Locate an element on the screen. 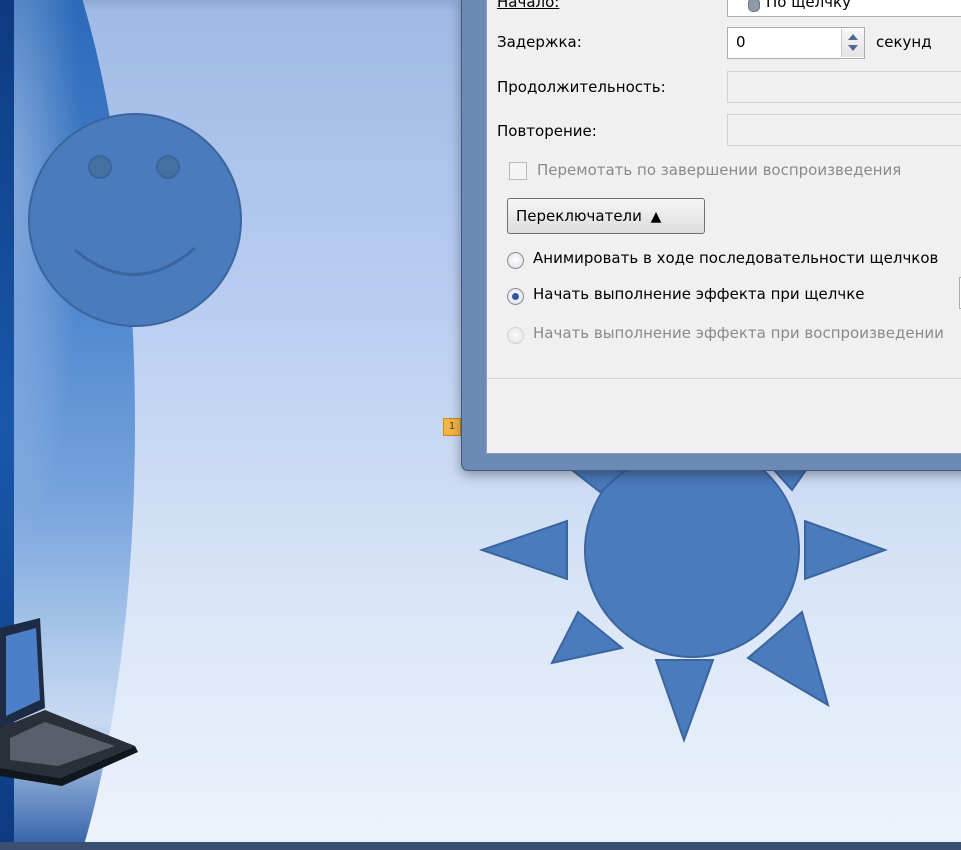  start-select: По щелчку is located at coordinates (844, 8).